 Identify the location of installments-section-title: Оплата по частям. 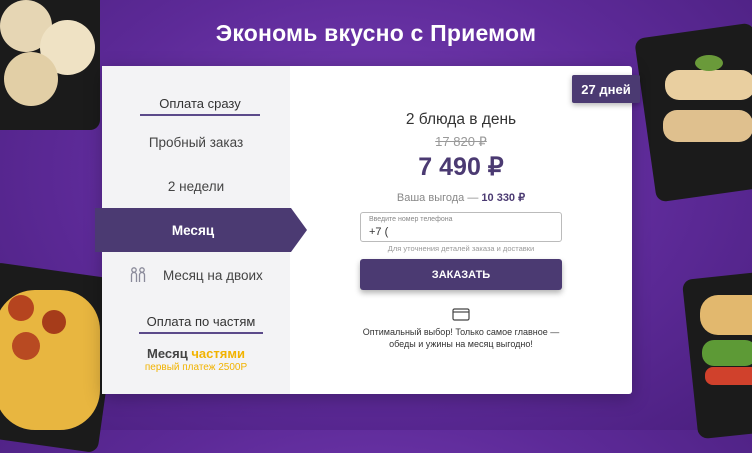
(201, 324).